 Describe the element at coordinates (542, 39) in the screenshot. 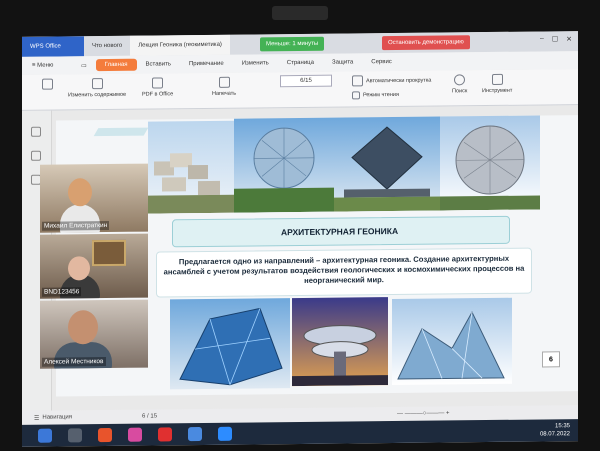

I see `minimize-icon: –` at that location.